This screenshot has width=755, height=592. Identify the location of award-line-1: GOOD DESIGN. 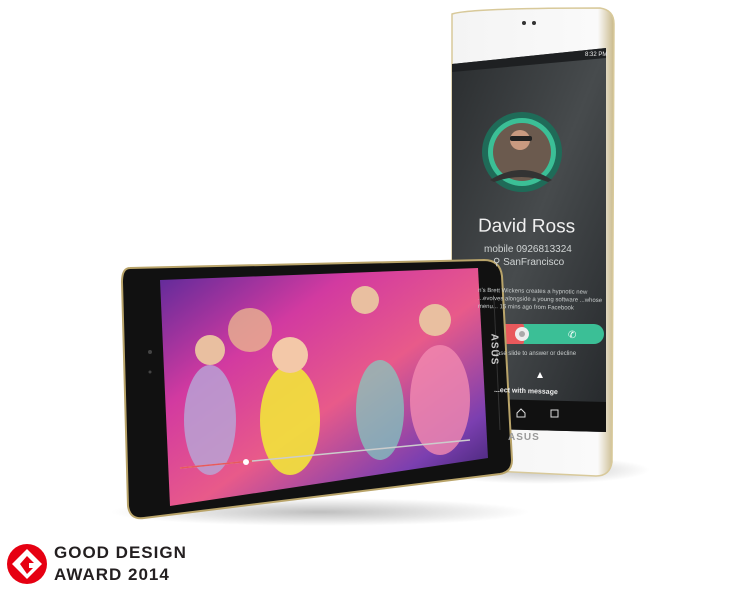
(120, 552).